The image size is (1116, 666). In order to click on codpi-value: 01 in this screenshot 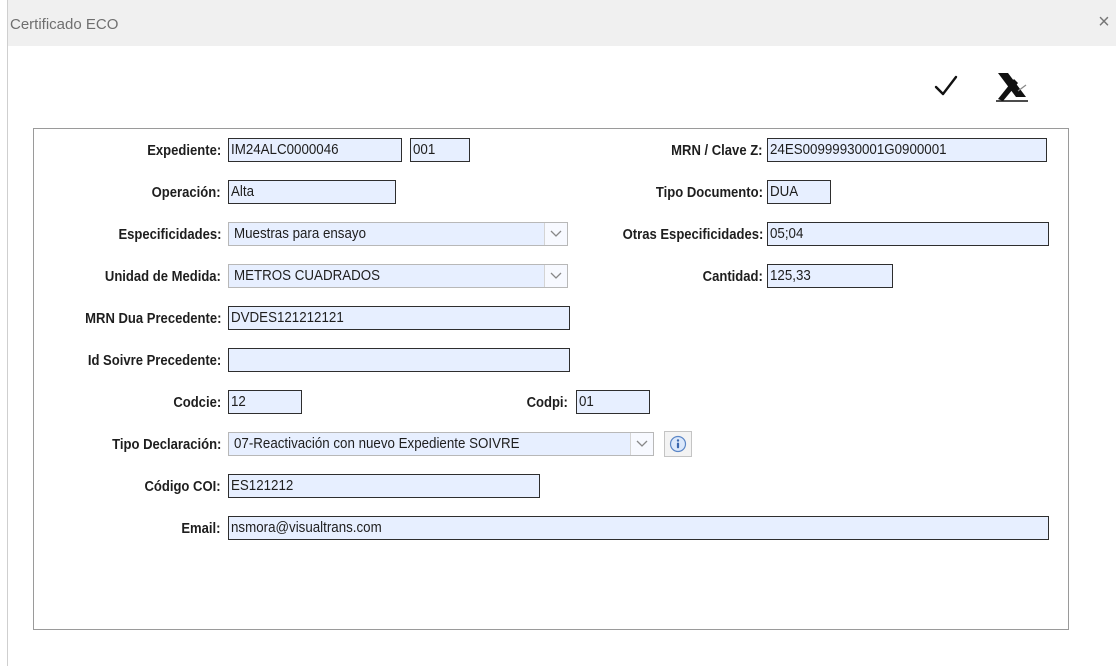, I will do `click(586, 402)`.